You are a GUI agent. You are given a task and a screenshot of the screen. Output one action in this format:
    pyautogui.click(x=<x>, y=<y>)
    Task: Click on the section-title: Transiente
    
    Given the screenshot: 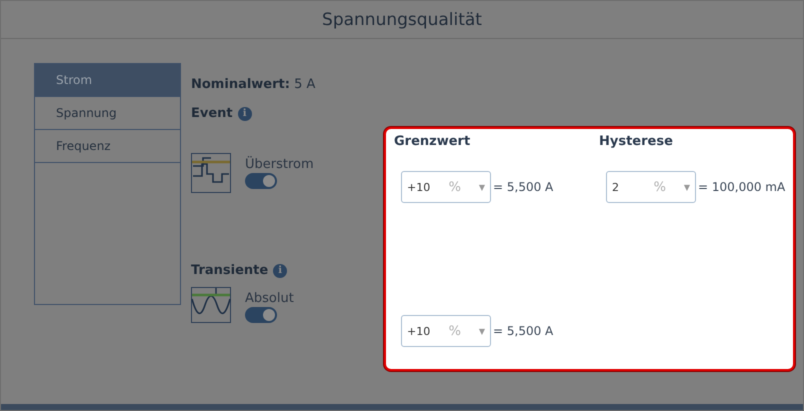 What is the action you would take?
    pyautogui.click(x=229, y=270)
    